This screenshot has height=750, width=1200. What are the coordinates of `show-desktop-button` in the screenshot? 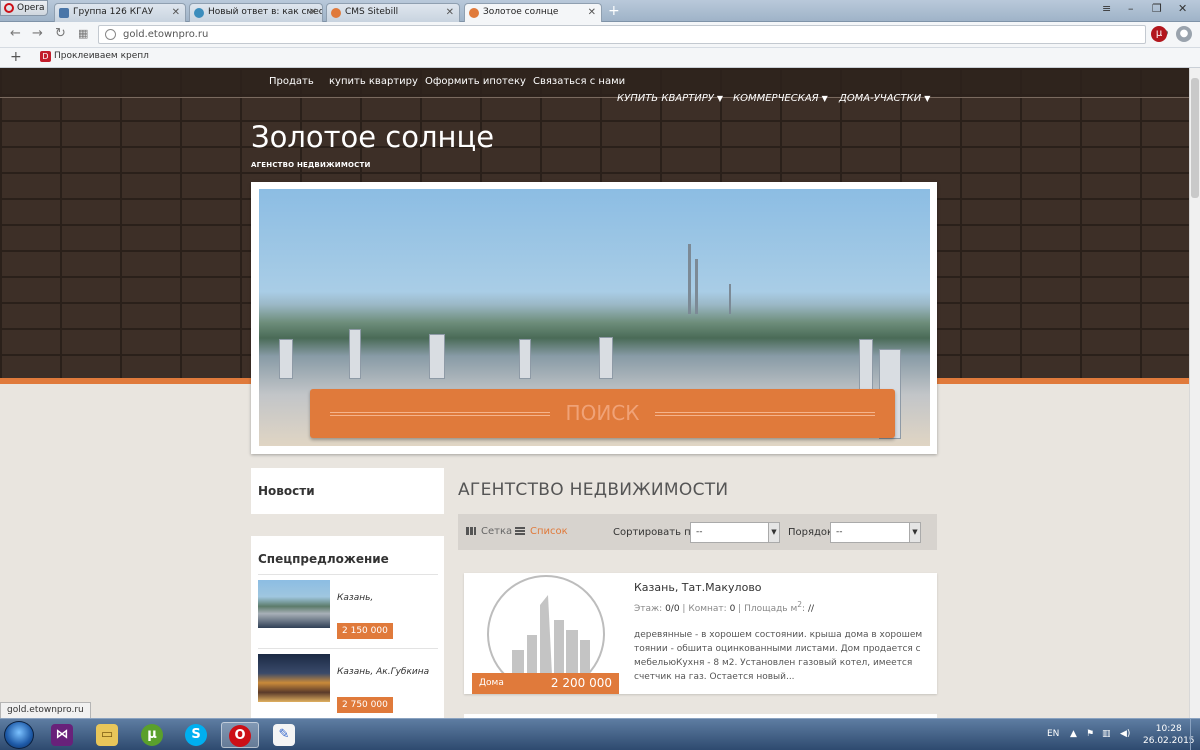 It's located at (1195, 734).